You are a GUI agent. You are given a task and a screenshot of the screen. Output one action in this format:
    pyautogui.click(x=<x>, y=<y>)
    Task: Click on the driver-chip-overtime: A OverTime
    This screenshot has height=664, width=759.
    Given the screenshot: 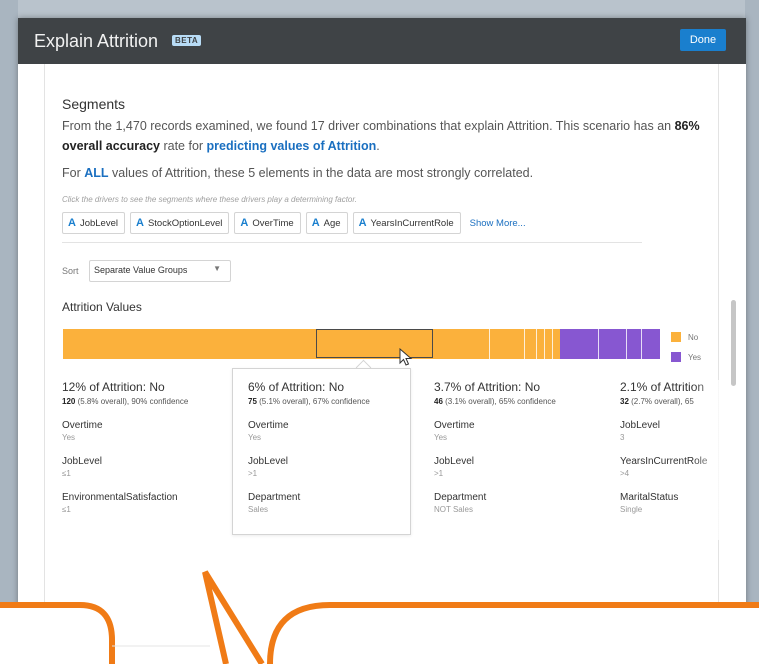 What is the action you would take?
    pyautogui.click(x=267, y=223)
    